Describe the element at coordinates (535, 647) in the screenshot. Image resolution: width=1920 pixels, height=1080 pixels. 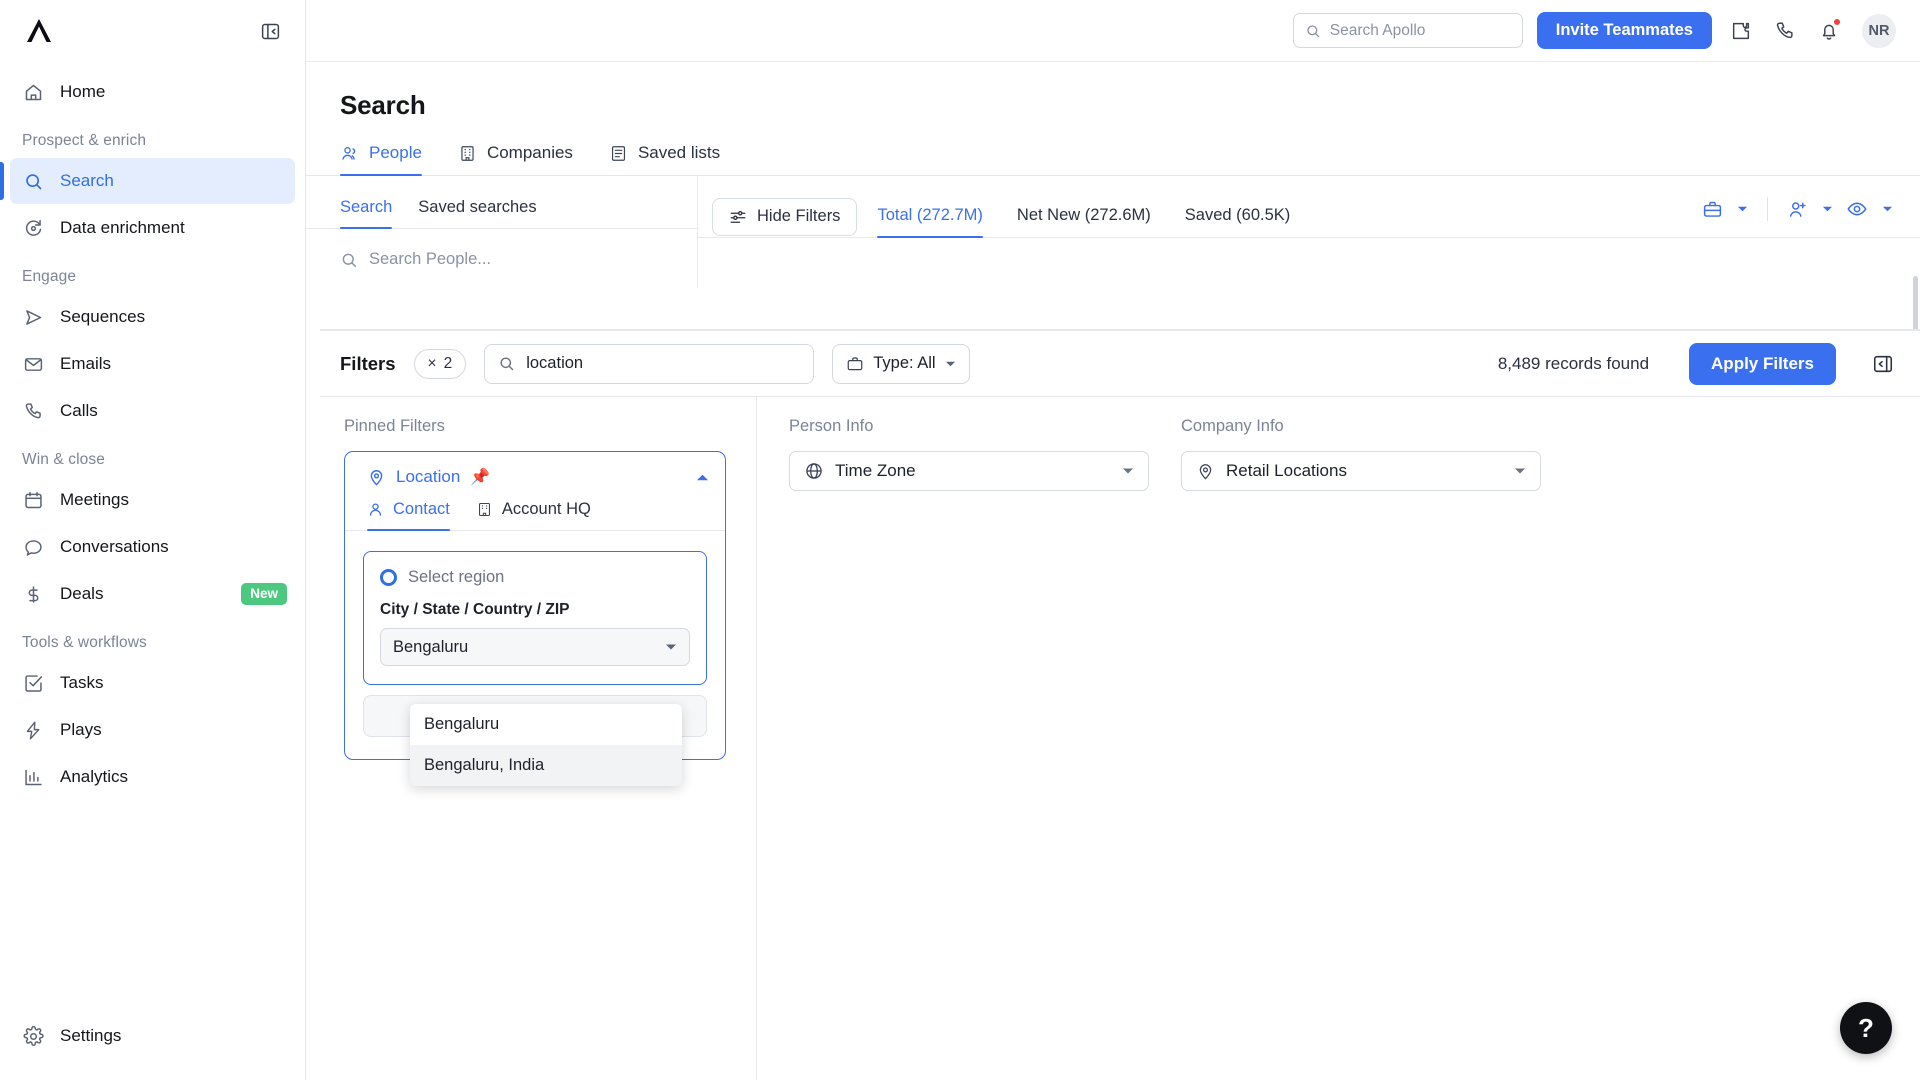
I see `city-combobox: Bengaluru` at that location.